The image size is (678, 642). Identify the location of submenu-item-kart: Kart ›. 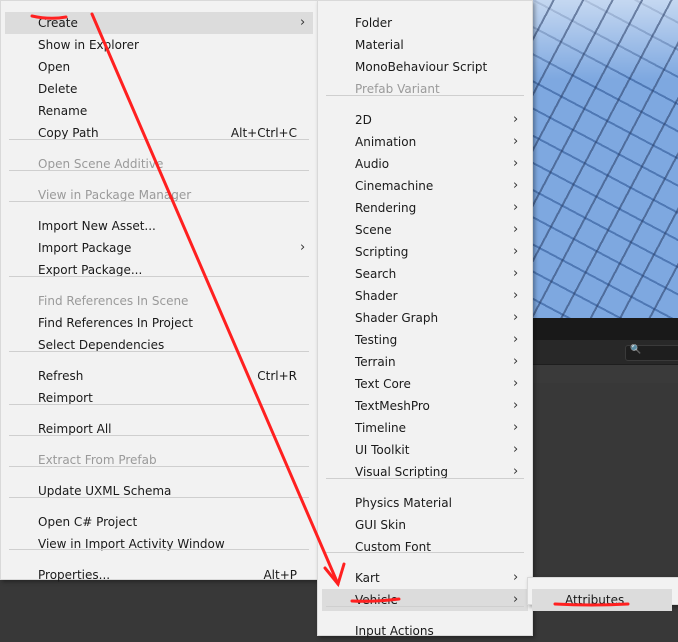
(440, 578).